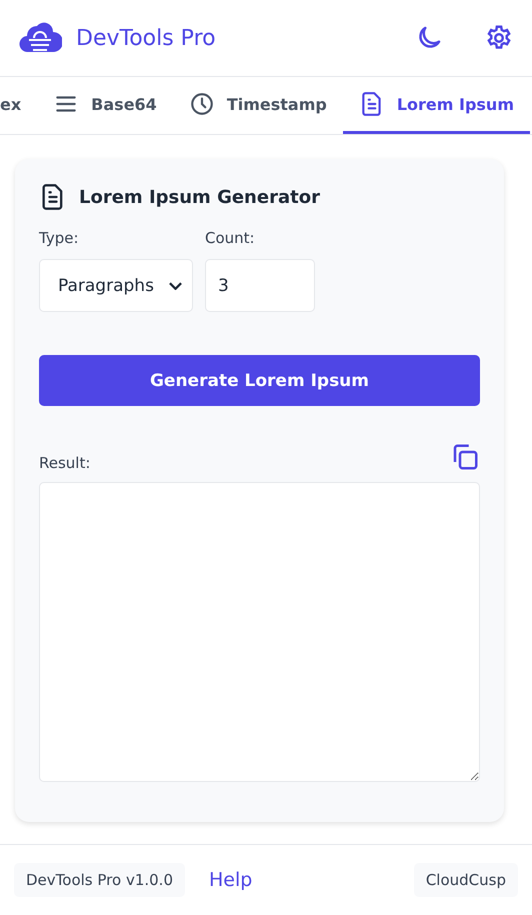 This screenshot has height=915, width=532. What do you see at coordinates (260, 285) in the screenshot?
I see `count-field: 3` at bounding box center [260, 285].